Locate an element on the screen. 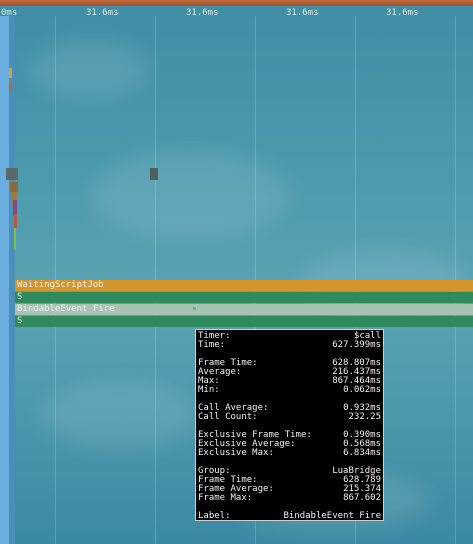 The image size is (473, 544). tooltip-row-label: Label: BindableEvent Fire is located at coordinates (289, 516).